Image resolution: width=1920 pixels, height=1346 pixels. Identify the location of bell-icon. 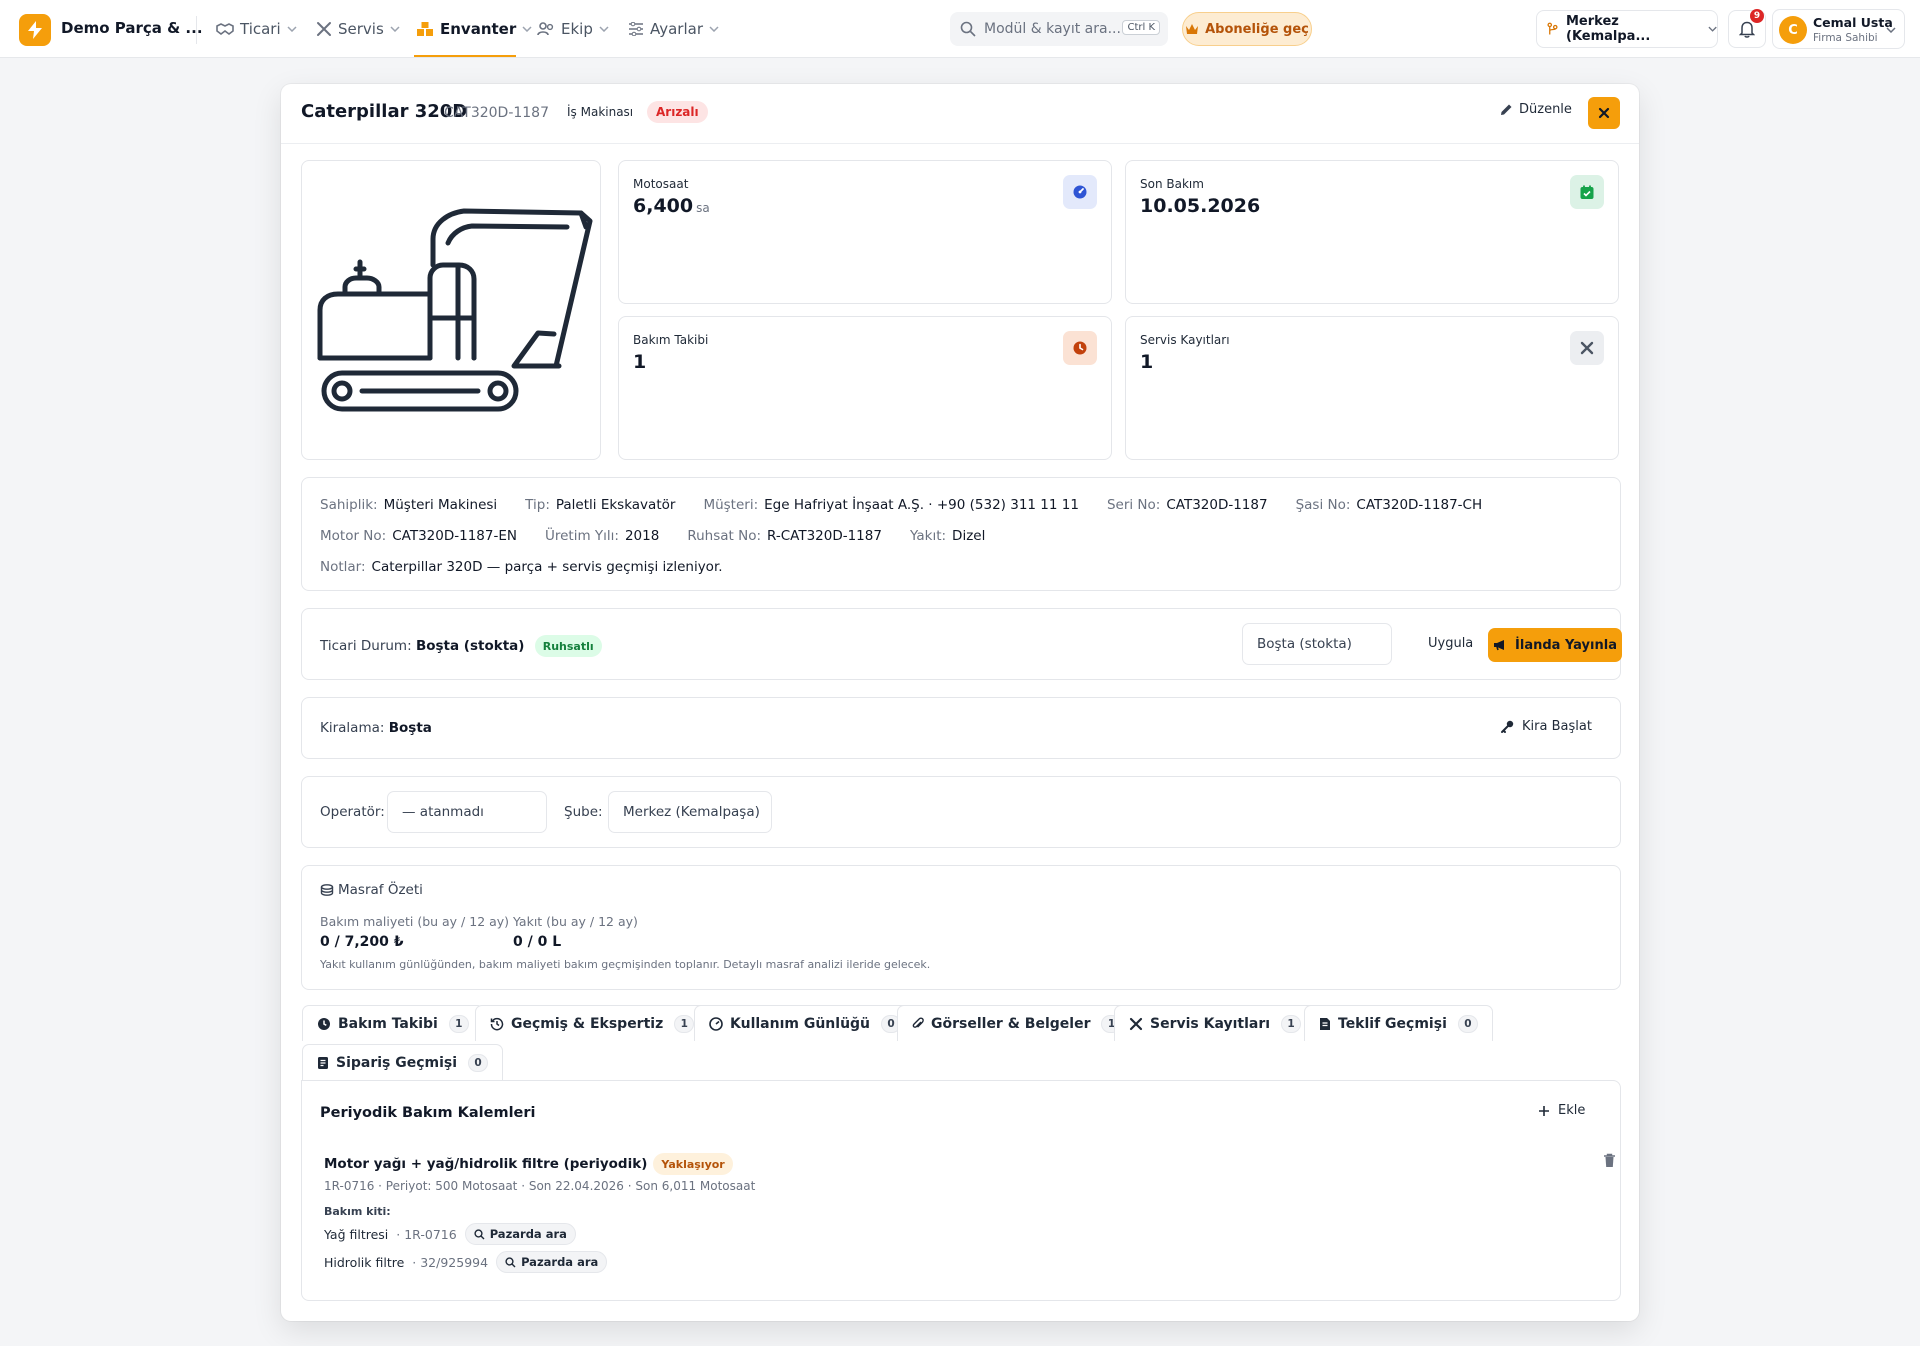
(1747, 29).